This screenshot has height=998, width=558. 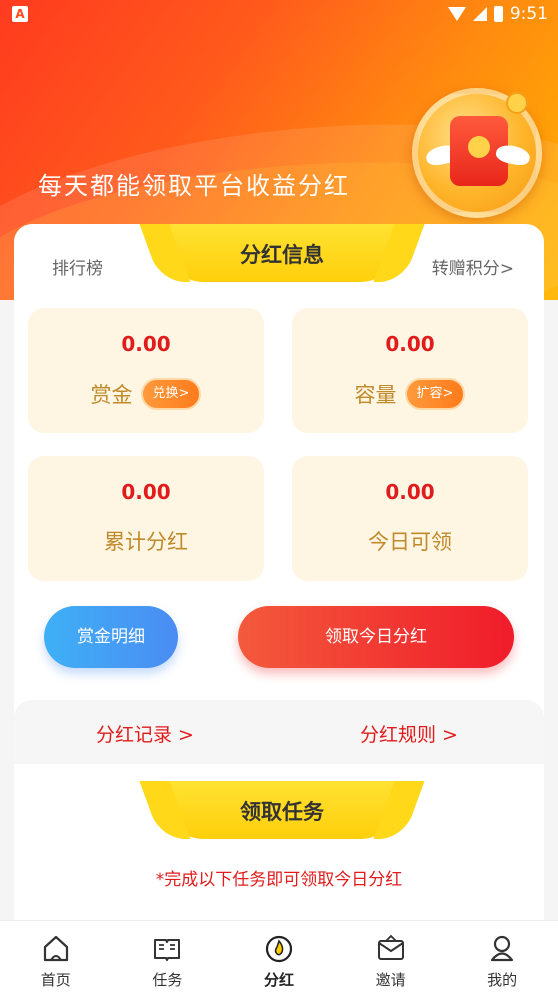 What do you see at coordinates (410, 492) in the screenshot?
I see `today-claimable-value: 0.00` at bounding box center [410, 492].